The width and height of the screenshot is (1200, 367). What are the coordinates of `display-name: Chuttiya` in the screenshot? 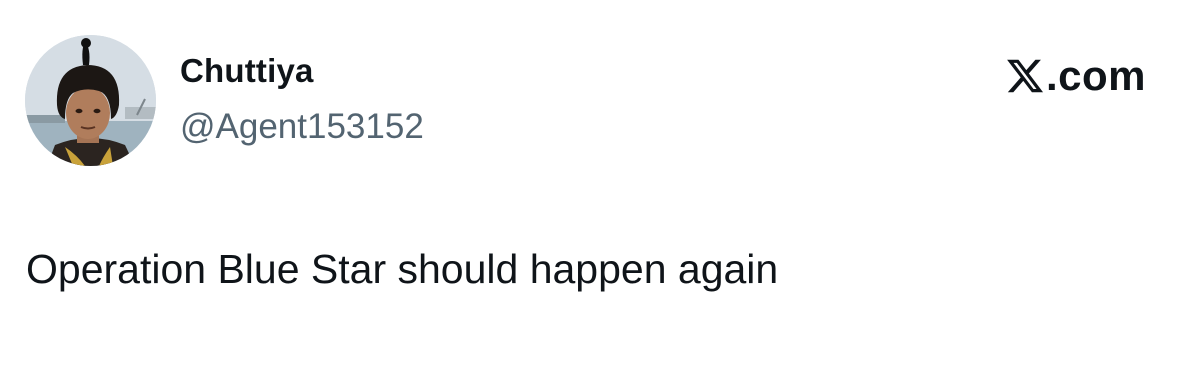 It's located at (247, 71).